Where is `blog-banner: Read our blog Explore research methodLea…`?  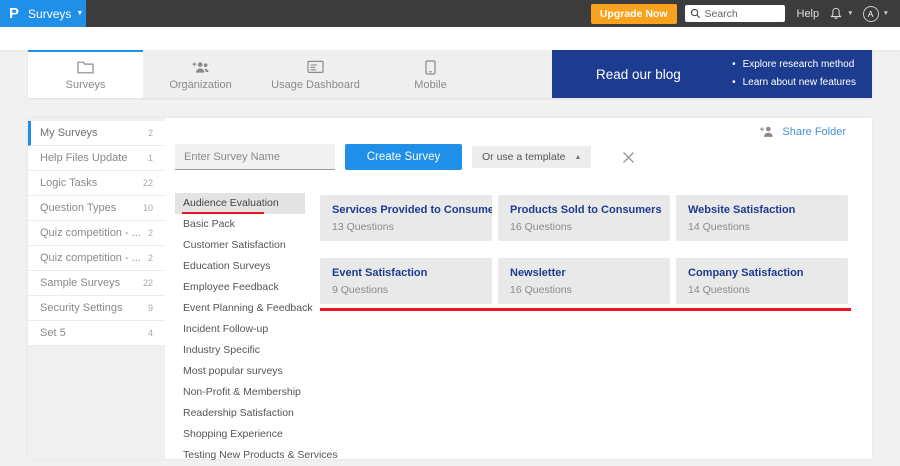 blog-banner: Read our blog Explore research methodLea… is located at coordinates (712, 74).